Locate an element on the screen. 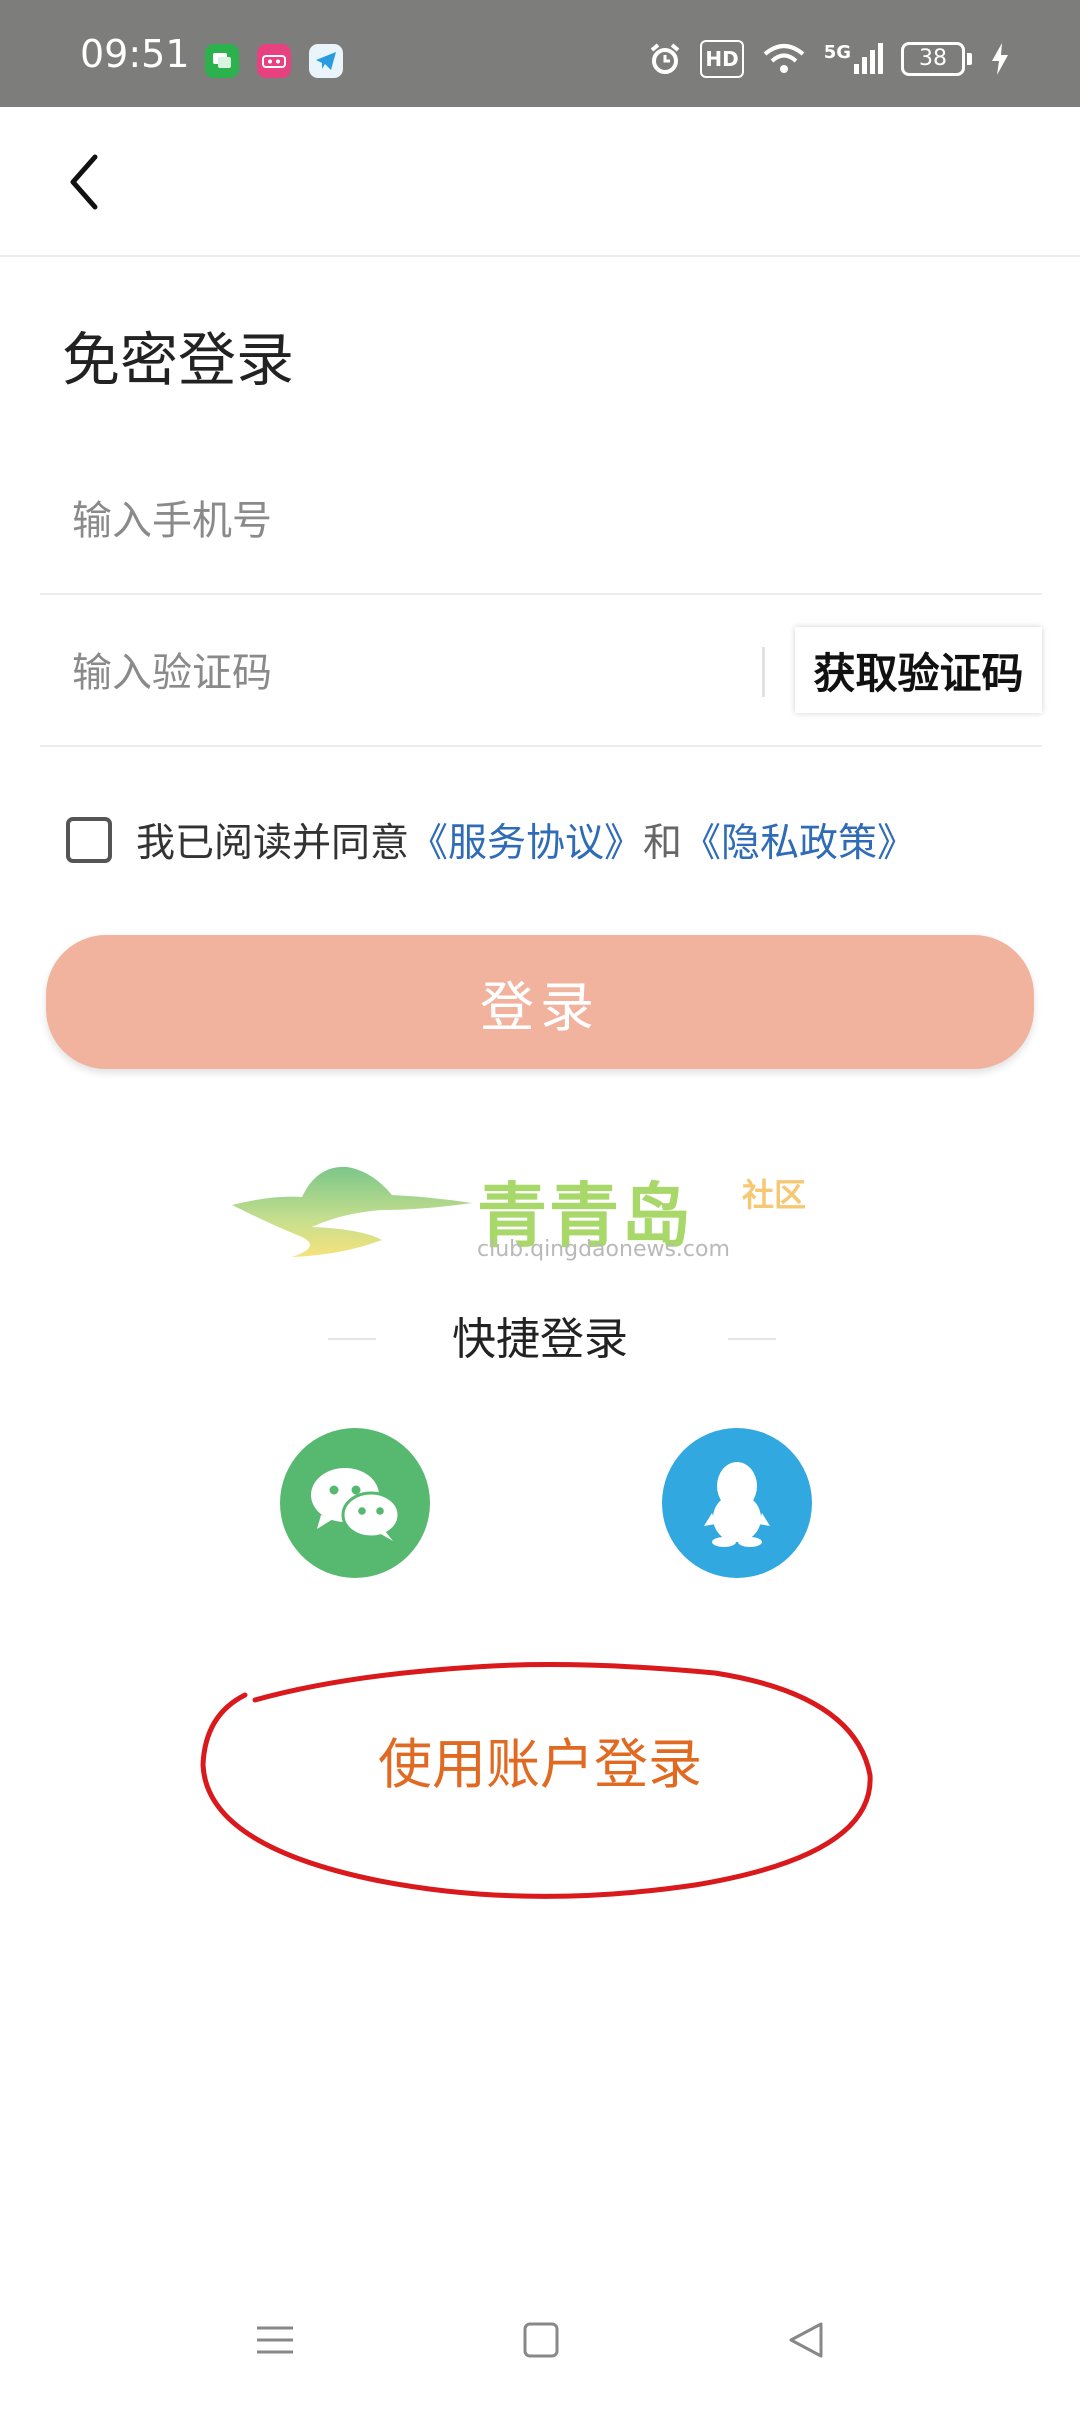 Image resolution: width=1080 pixels, height=2412 pixels. back-button is located at coordinates (85, 182).